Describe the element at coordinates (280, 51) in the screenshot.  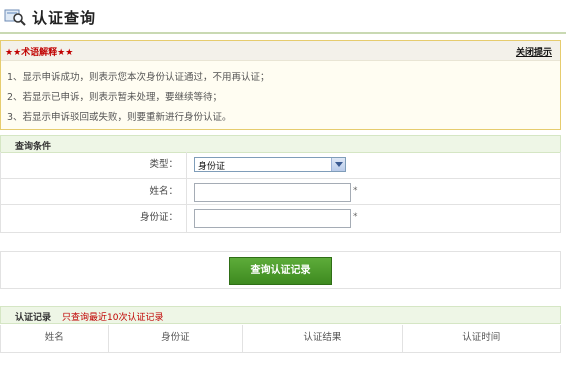
I see `notice-header: ★★术语解释★★ 关闭提示` at that location.